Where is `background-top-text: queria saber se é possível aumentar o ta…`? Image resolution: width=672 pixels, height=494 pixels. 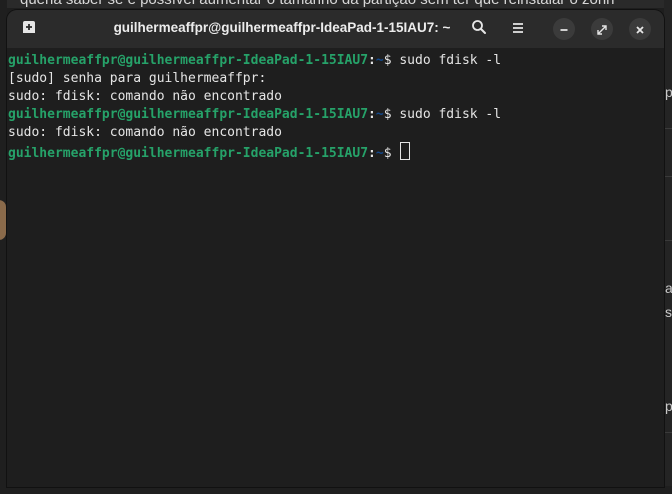 background-top-text: queria saber se é possível aumentar o ta… is located at coordinates (317, 4).